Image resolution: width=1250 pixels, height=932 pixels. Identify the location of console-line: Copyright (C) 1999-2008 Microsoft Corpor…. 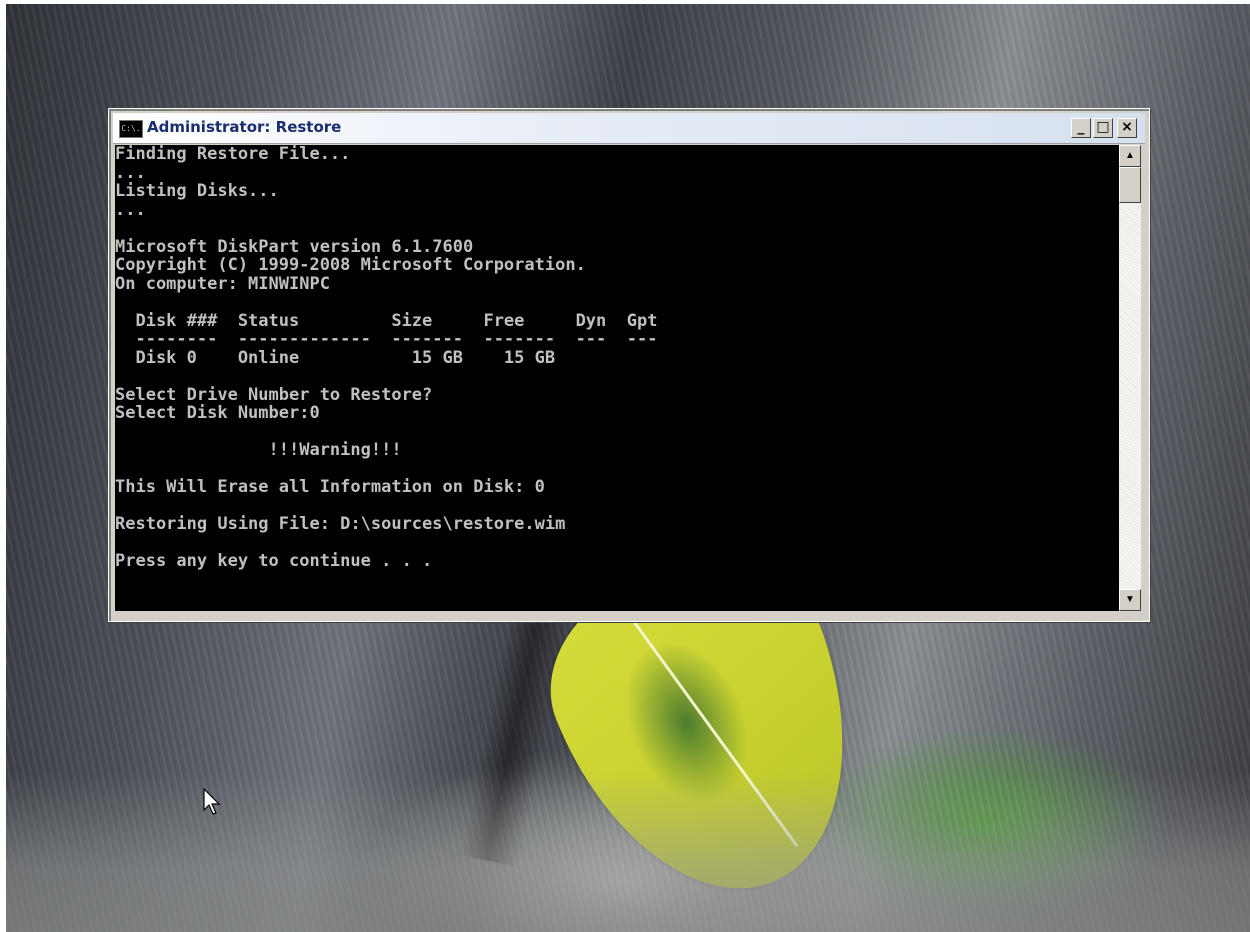
(350, 265).